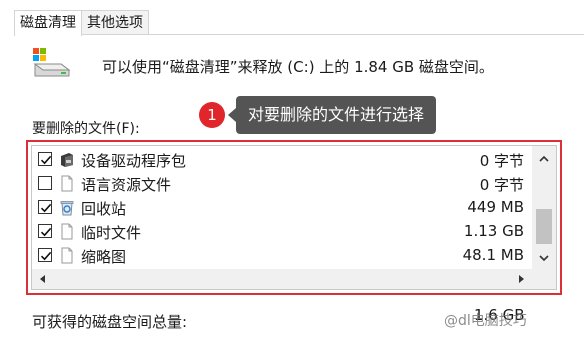 Image resolution: width=584 pixels, height=340 pixels. What do you see at coordinates (43, 279) in the screenshot?
I see `chevron-left-icon` at bounding box center [43, 279].